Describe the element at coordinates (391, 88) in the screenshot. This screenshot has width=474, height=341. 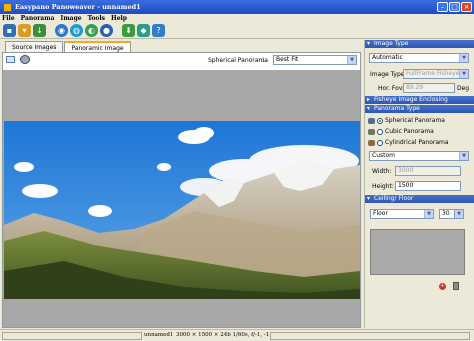
I see `hor-fov-label: Hor. Fov:` at that location.